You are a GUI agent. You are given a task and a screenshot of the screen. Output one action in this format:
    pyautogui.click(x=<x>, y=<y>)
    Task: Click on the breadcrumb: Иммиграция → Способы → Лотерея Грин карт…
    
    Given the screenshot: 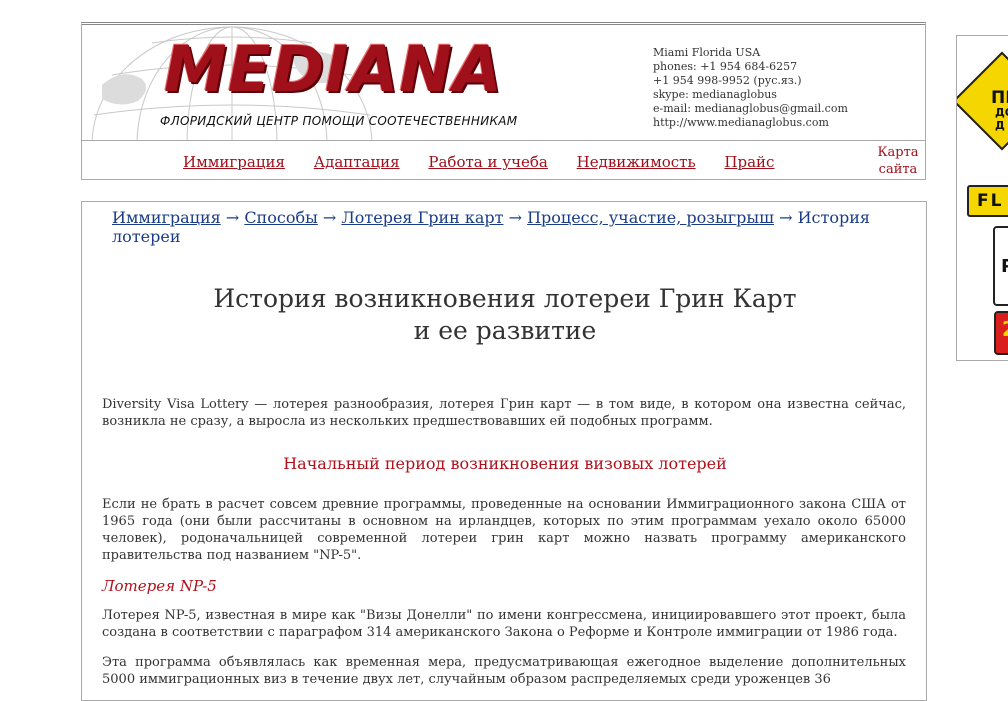 What is the action you would take?
    pyautogui.click(x=502, y=227)
    